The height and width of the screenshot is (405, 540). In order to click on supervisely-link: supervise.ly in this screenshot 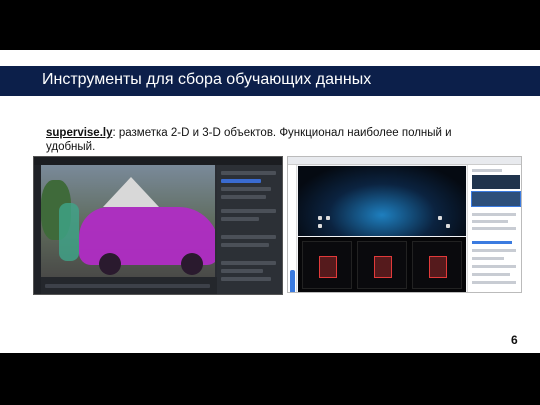, I will do `click(79, 133)`.